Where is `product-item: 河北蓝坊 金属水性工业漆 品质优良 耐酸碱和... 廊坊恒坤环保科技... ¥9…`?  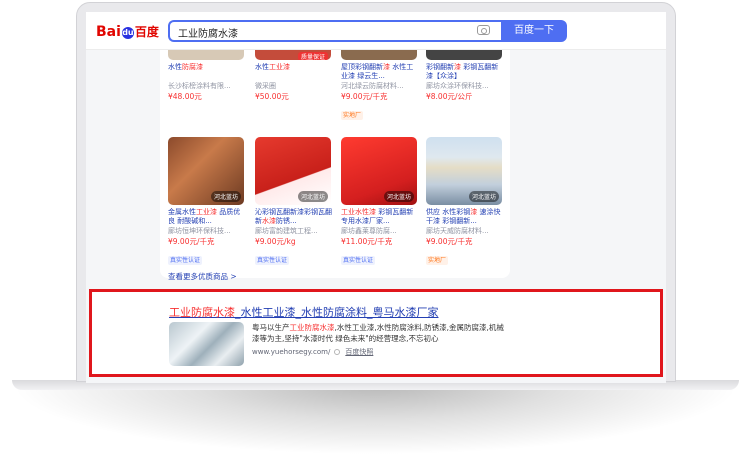 product-item: 河北蓝坊 金属水性工业漆 品质优良 耐酸碱和... 廊坊恒坤环保科技... ¥9… is located at coordinates (207, 201).